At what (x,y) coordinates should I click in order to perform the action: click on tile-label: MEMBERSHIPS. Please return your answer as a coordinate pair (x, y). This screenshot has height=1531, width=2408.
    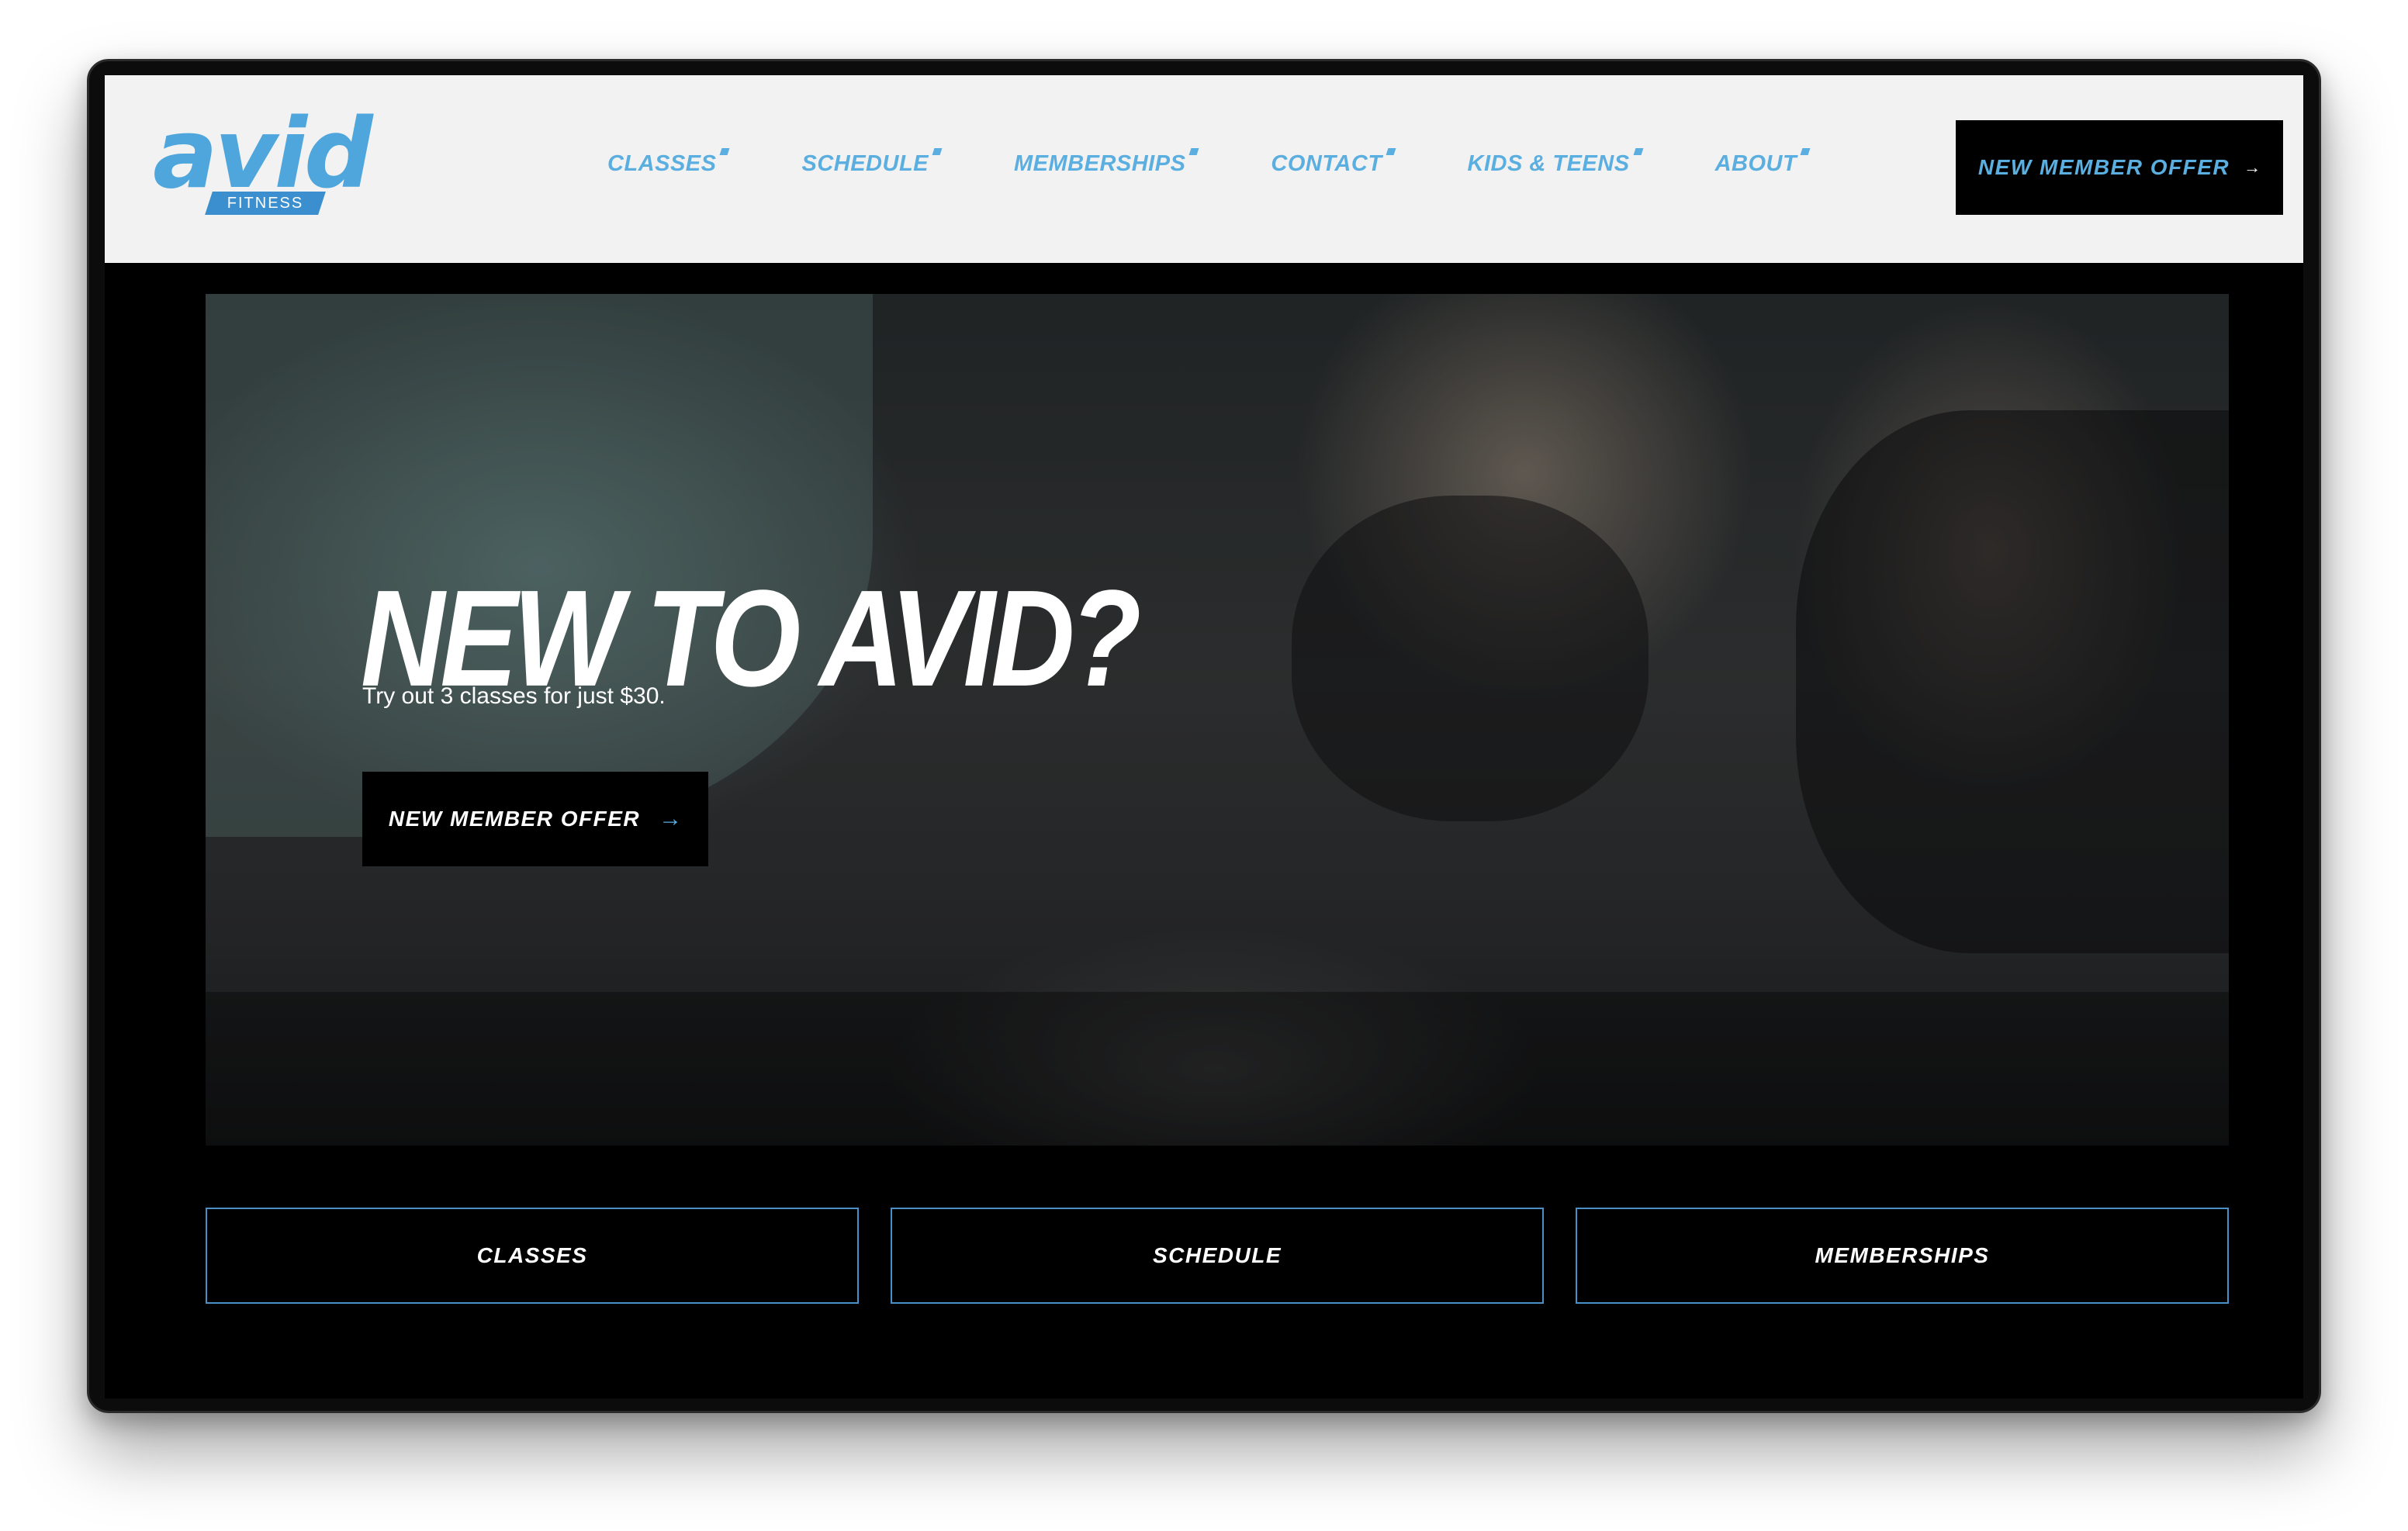
    Looking at the image, I should click on (1902, 1255).